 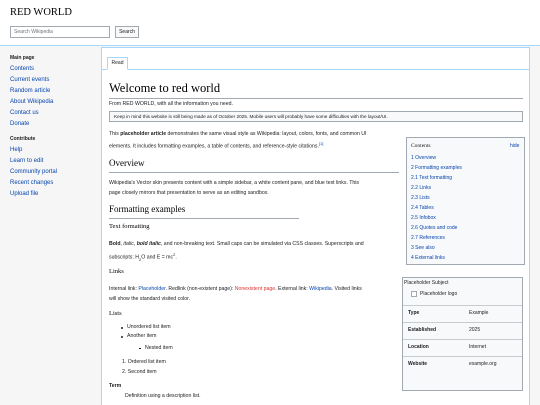 I want to click on toc-item-references: 2.7 References, so click(x=428, y=238).